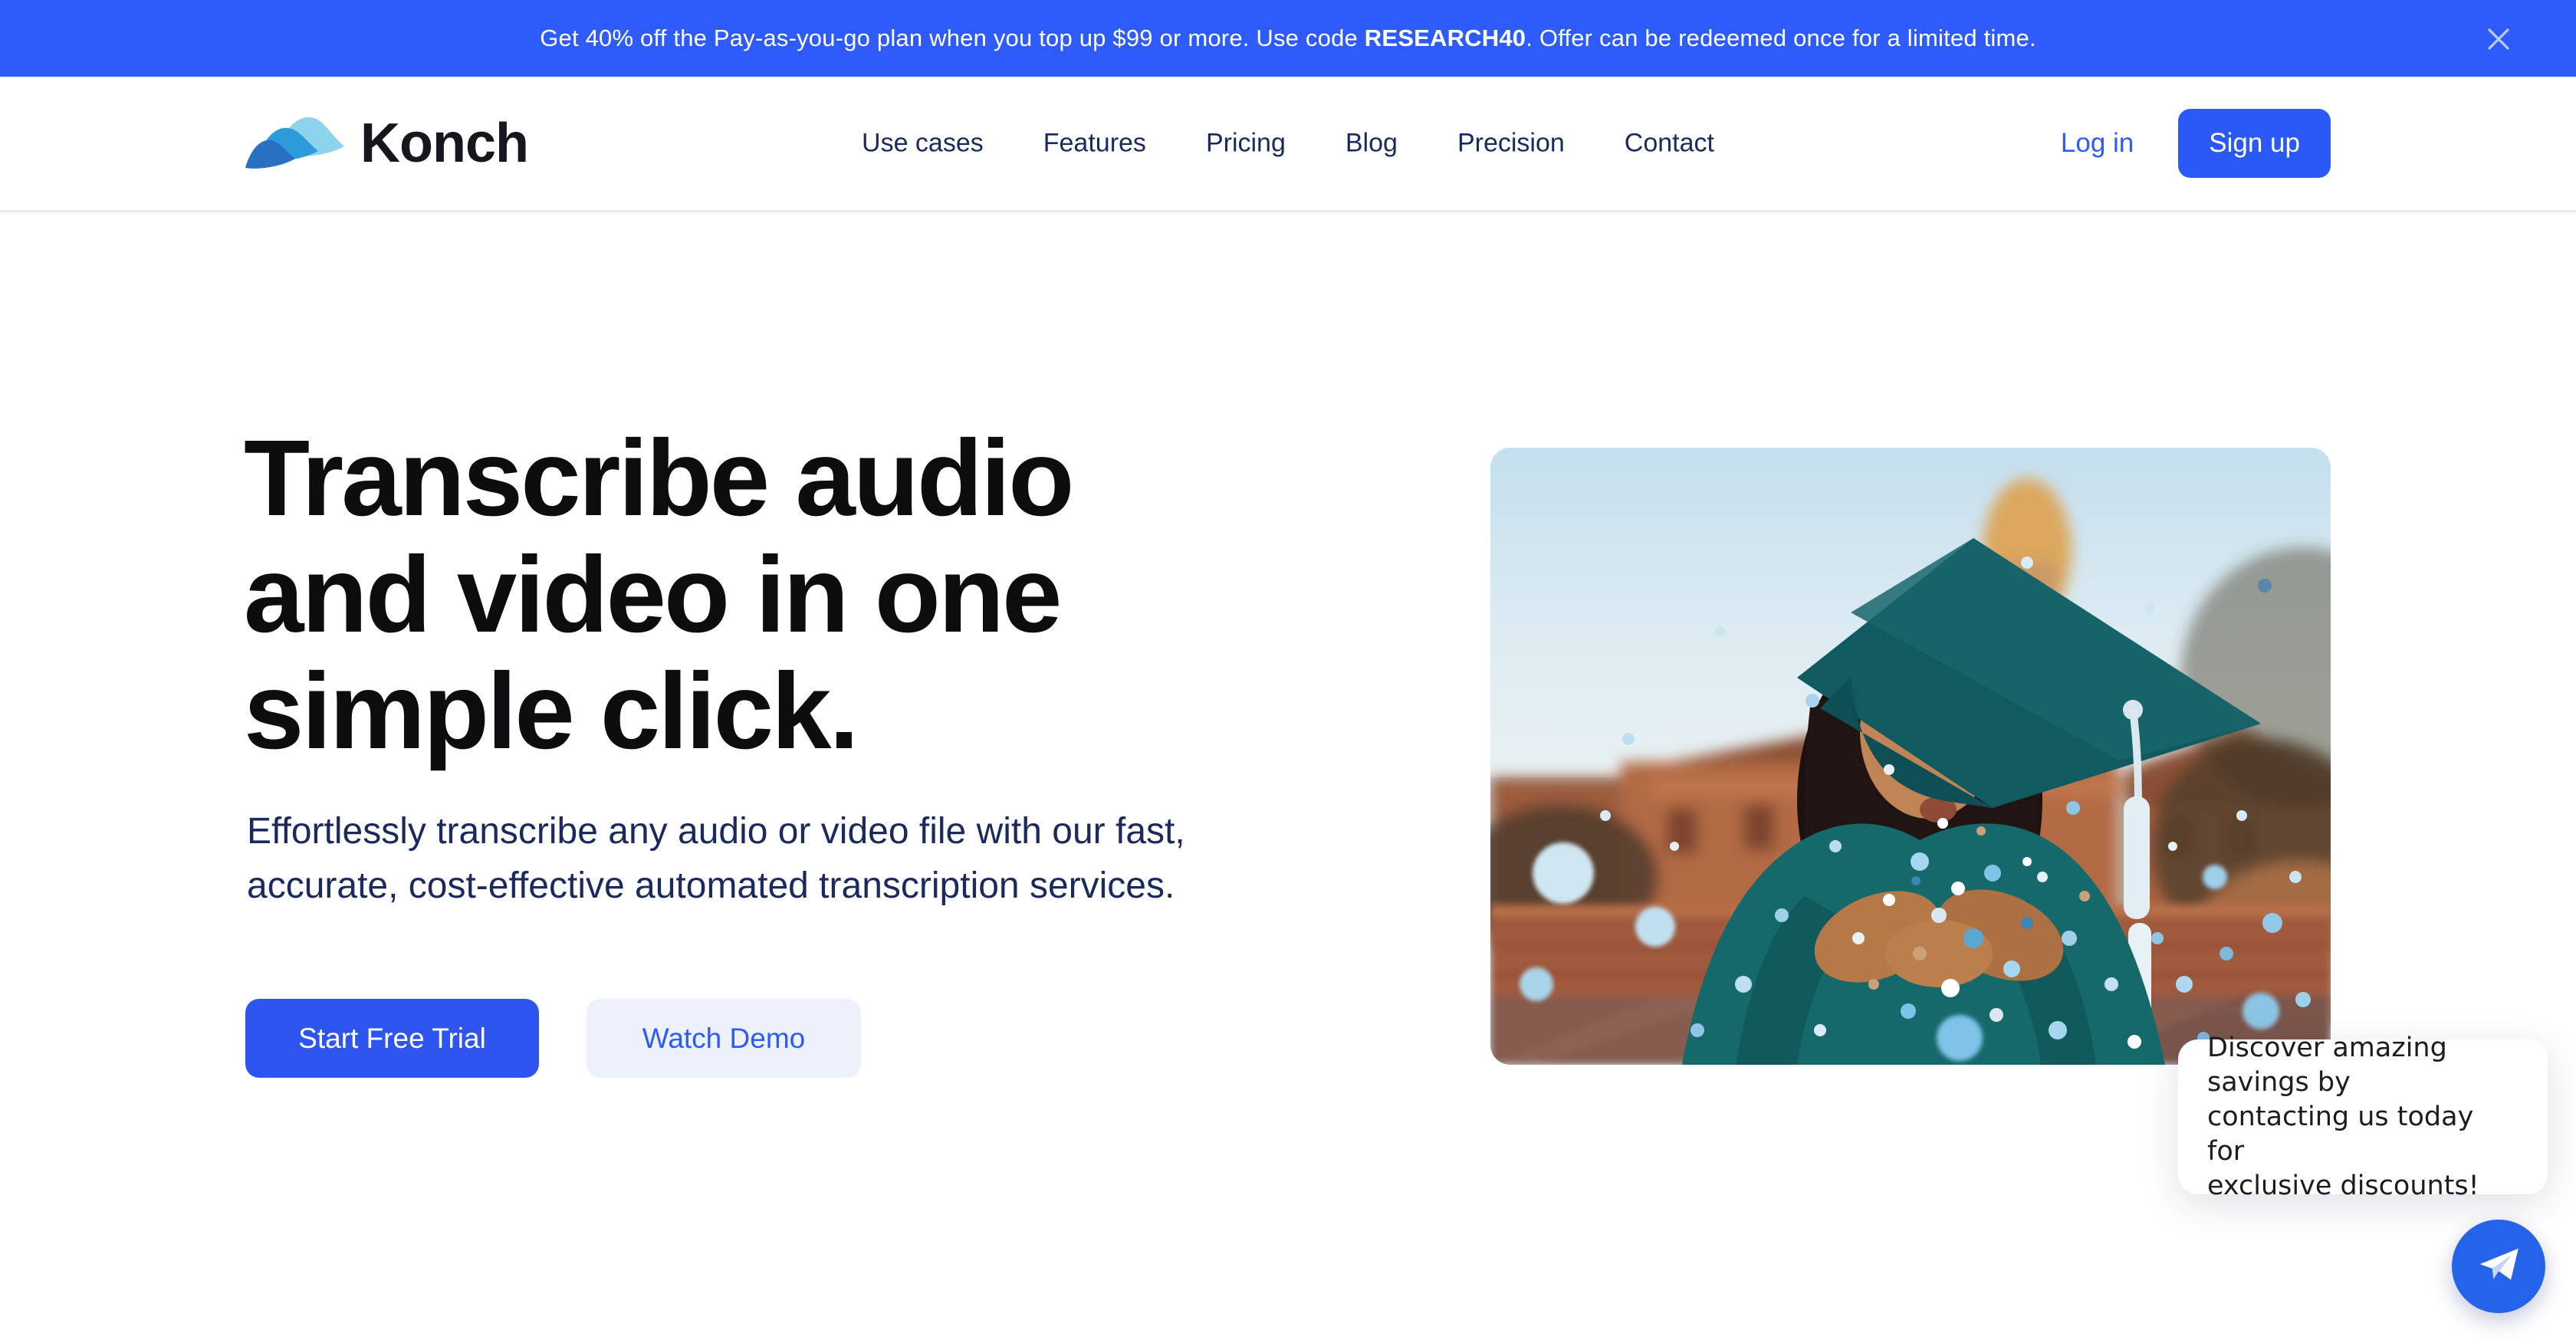 Image resolution: width=2576 pixels, height=1343 pixels. What do you see at coordinates (1911, 757) in the screenshot?
I see `hero-image` at bounding box center [1911, 757].